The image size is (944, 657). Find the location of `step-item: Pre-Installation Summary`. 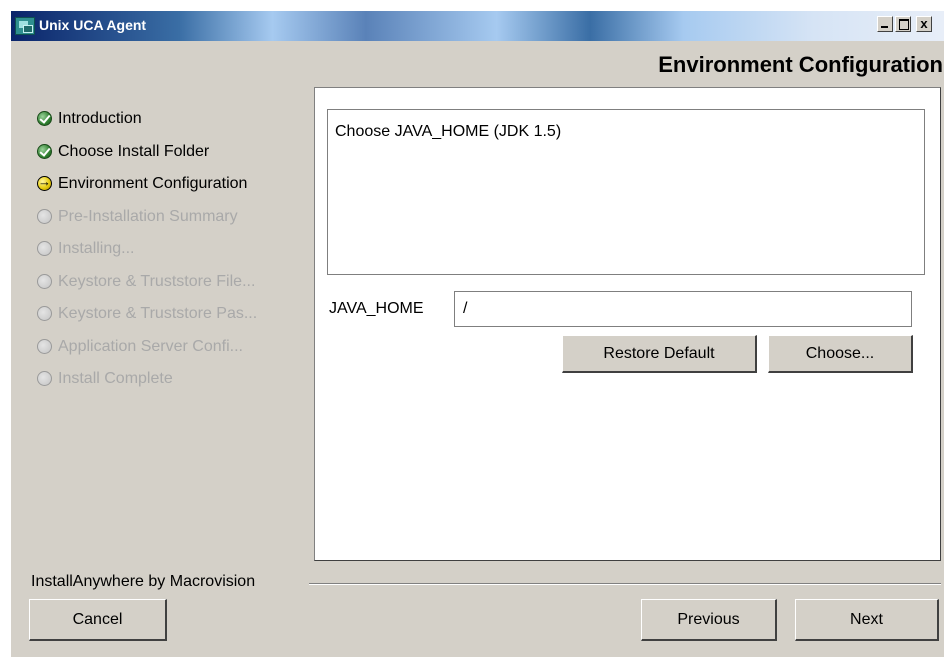

step-item: Pre-Installation Summary is located at coordinates (161, 219).